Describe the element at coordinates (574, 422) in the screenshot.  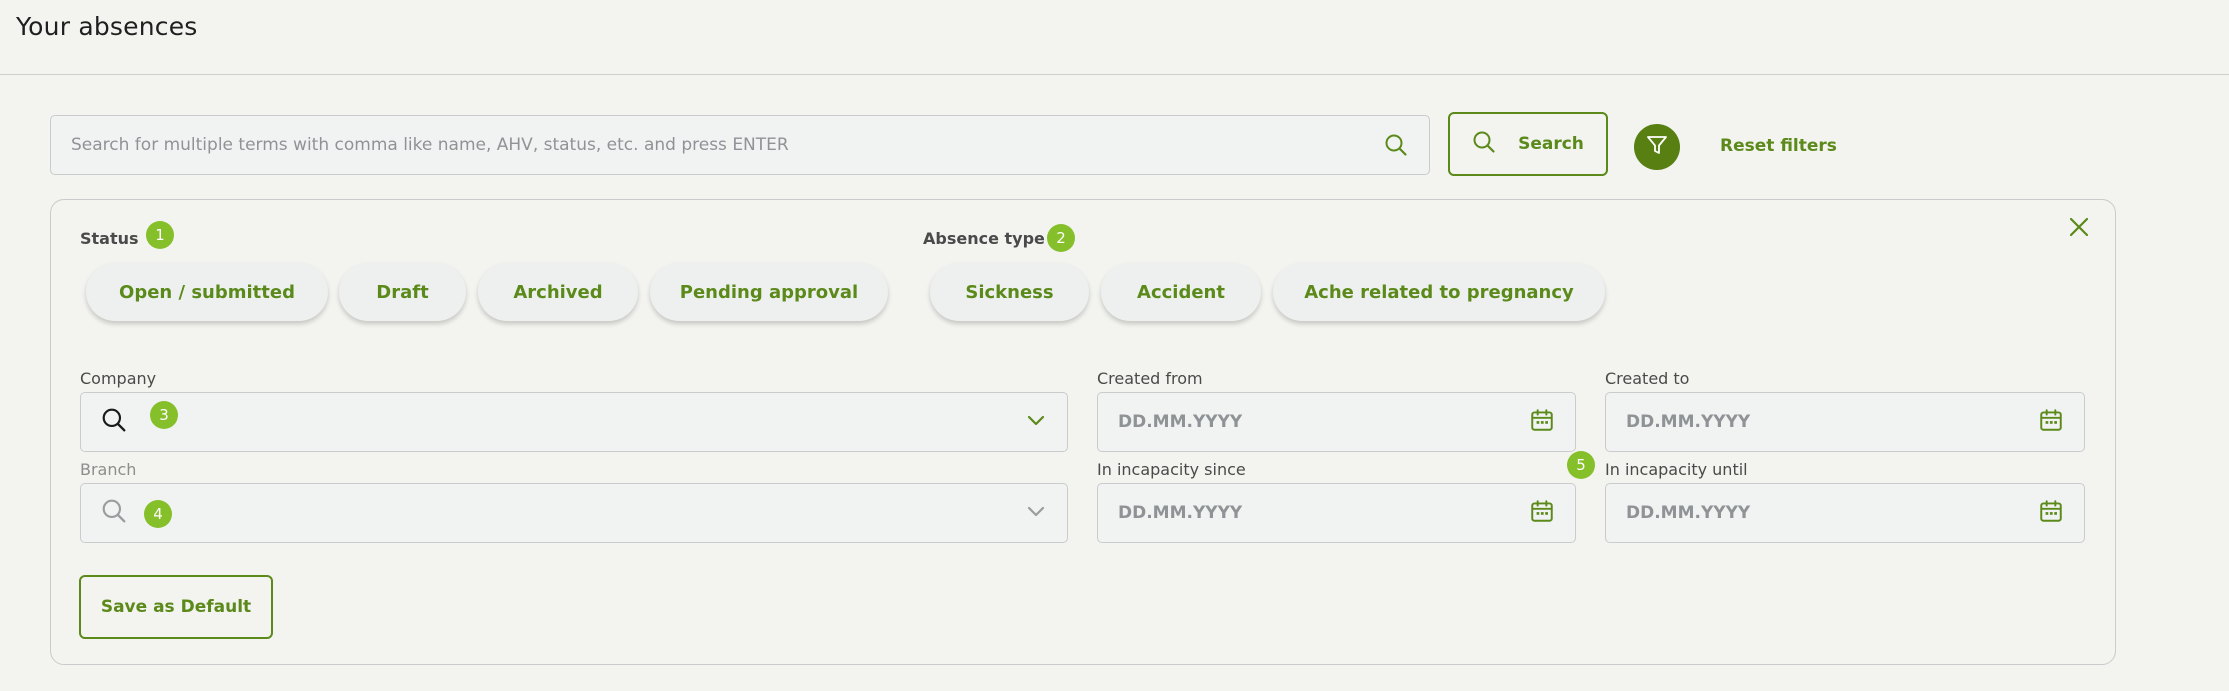
I see `company-select` at that location.